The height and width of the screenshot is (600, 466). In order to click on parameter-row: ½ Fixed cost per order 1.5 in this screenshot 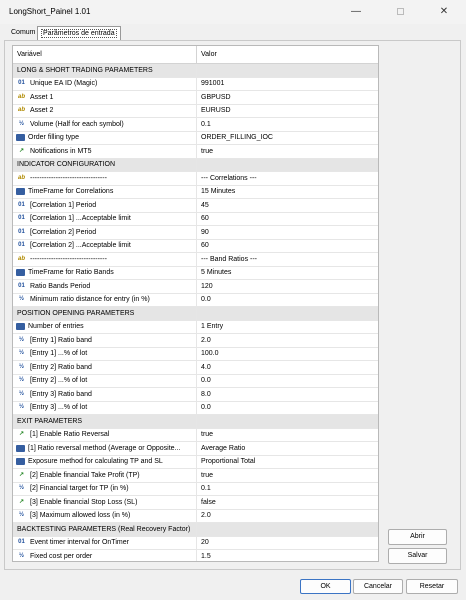, I will do `click(195, 555)`.